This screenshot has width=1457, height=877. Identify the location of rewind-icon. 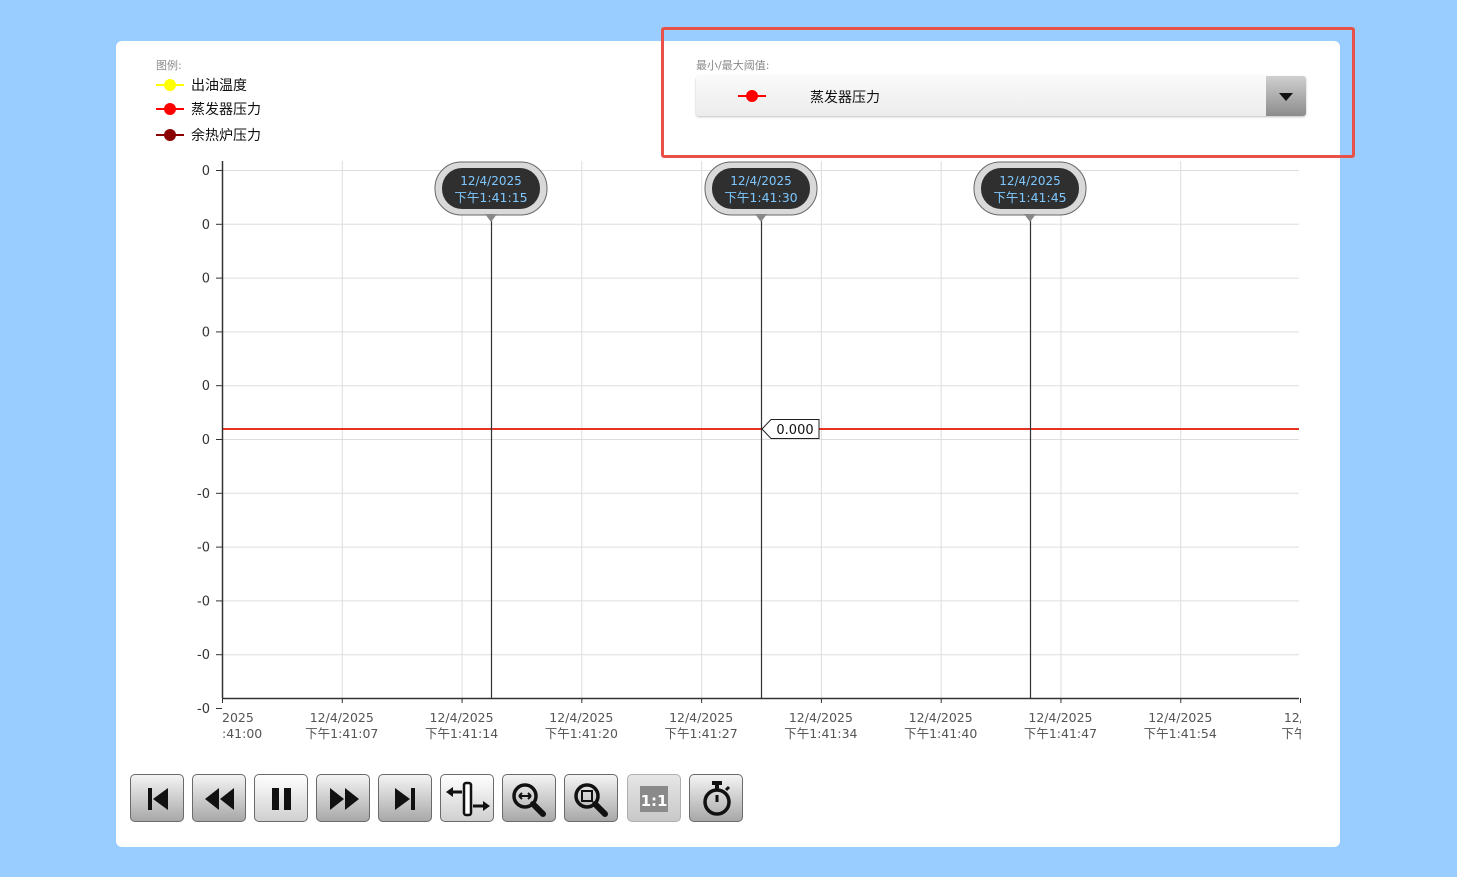
(219, 799).